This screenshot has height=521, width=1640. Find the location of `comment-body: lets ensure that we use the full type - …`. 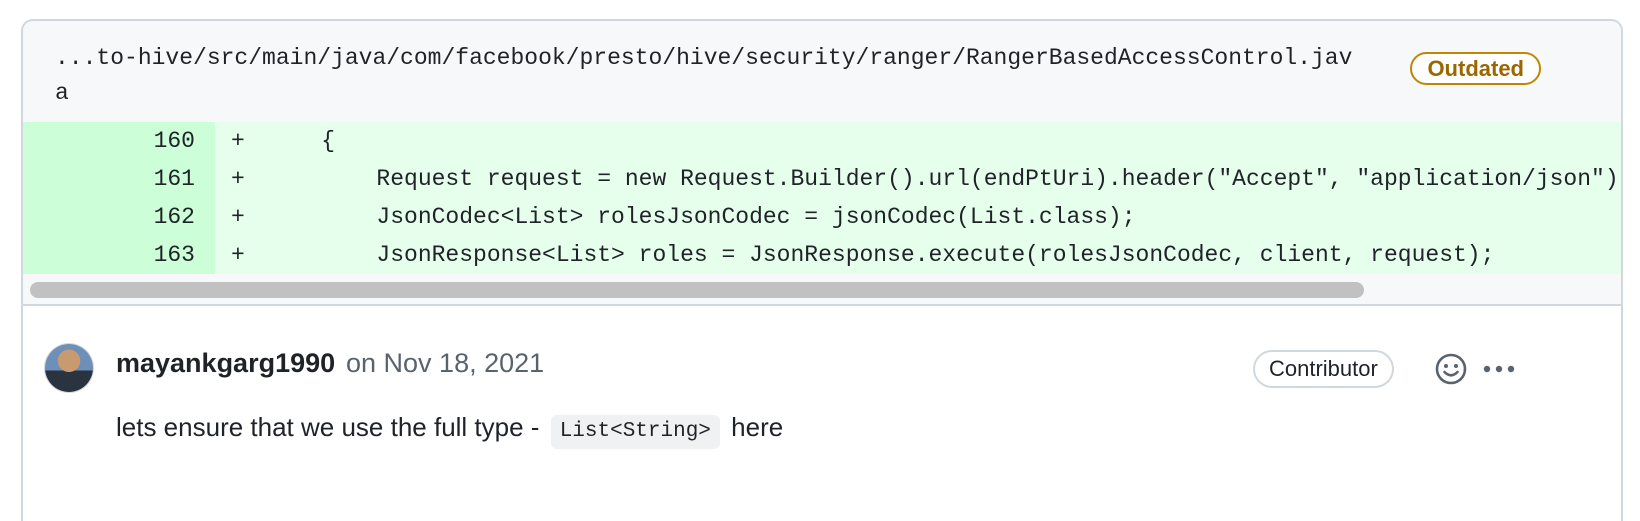

comment-body: lets ensure that we use the full type - … is located at coordinates (449, 429).